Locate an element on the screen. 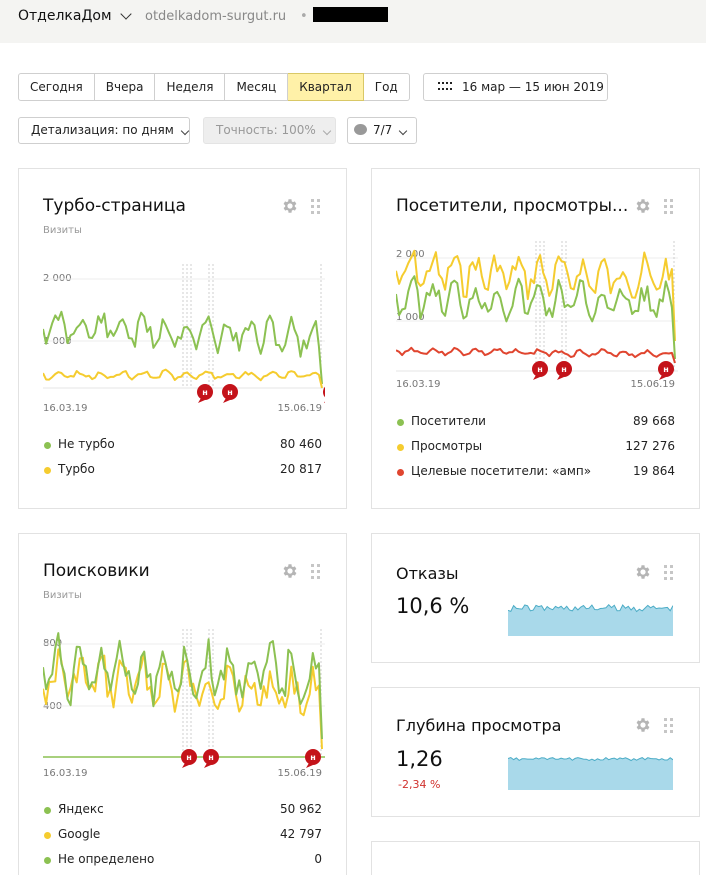 The height and width of the screenshot is (875, 706). legend-value: 50 962 is located at coordinates (301, 809).